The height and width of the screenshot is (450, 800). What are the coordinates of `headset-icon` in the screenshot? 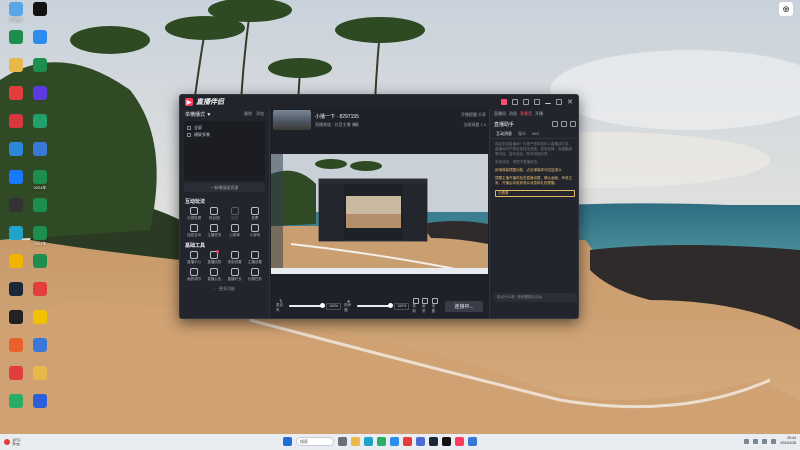 It's located at (515, 102).